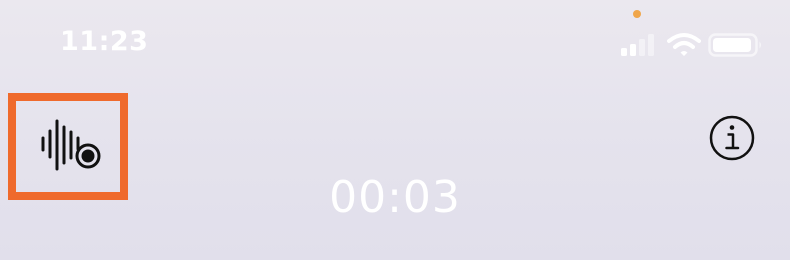 The width and height of the screenshot is (790, 260). Describe the element at coordinates (732, 138) in the screenshot. I see `info-icon` at that location.